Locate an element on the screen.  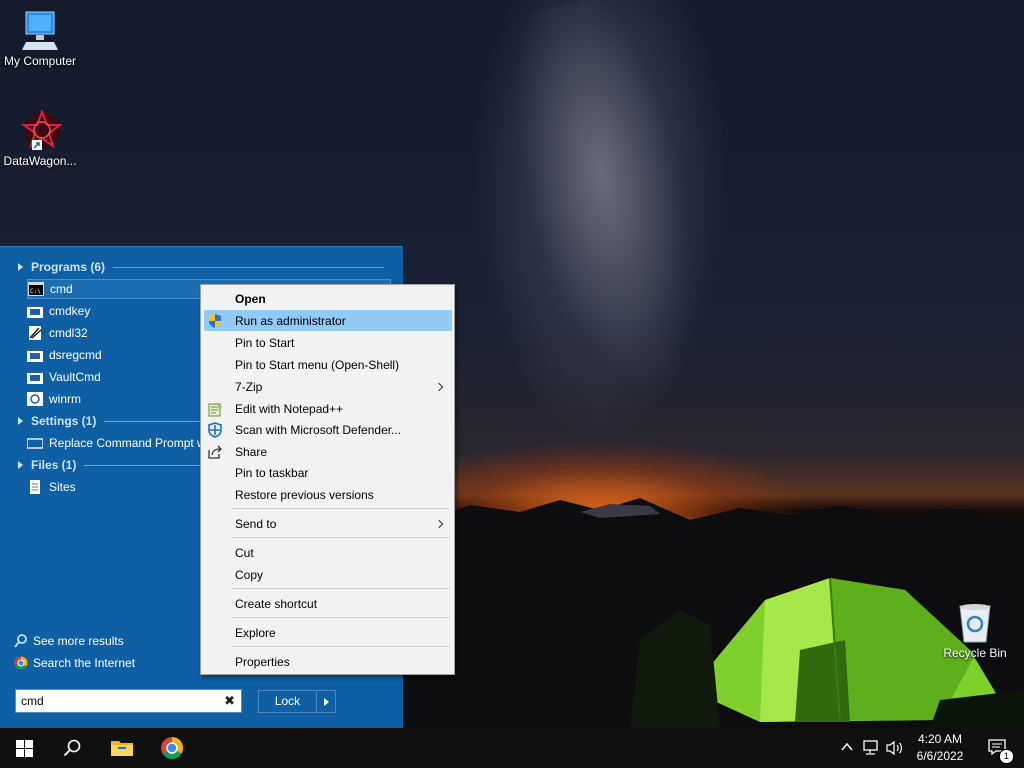
start-button is located at coordinates (24, 748).